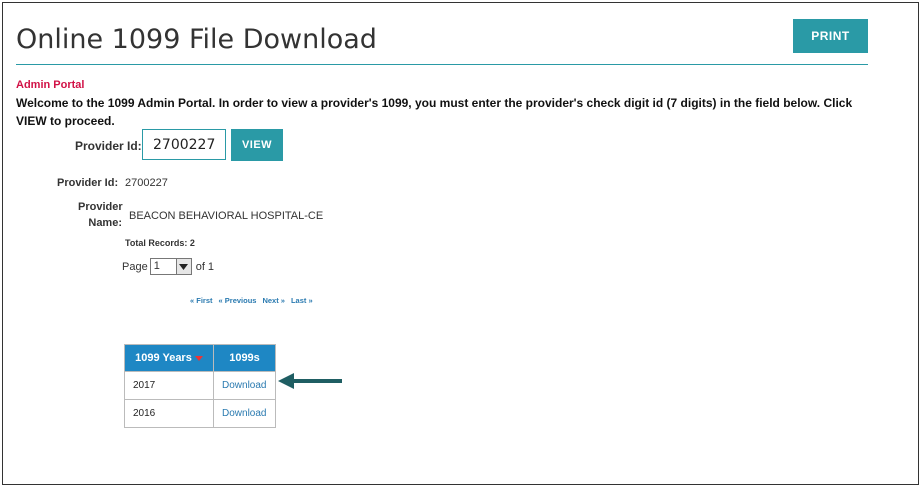  I want to click on last-page-link: Last », so click(302, 300).